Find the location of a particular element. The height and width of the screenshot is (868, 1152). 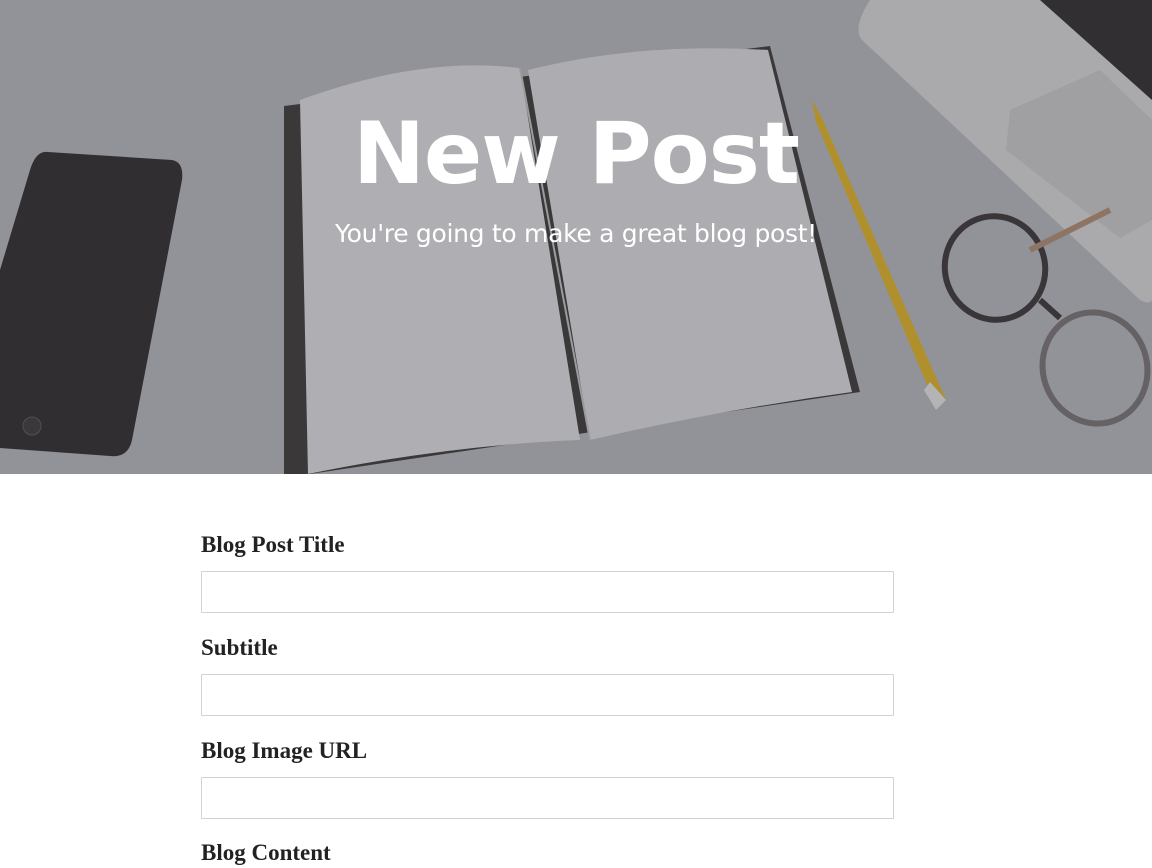

page-subtitle: You're going to make a great blog post! is located at coordinates (576, 233).